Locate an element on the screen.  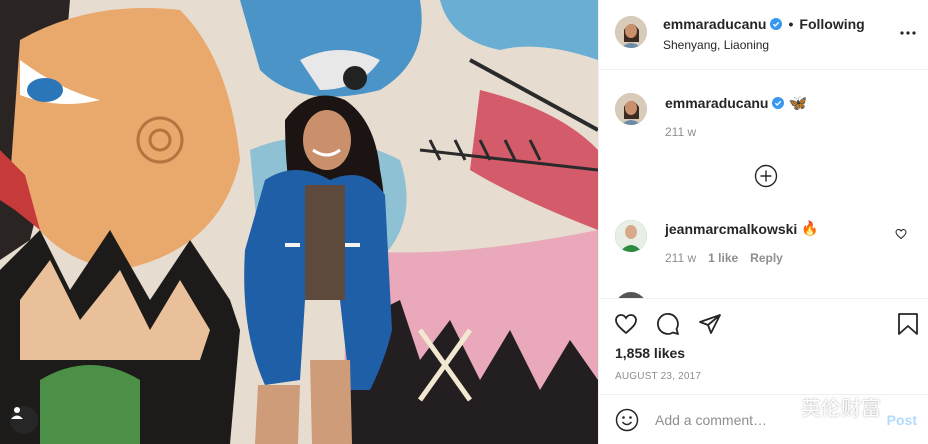
reply-button: Reply is located at coordinates (766, 258).